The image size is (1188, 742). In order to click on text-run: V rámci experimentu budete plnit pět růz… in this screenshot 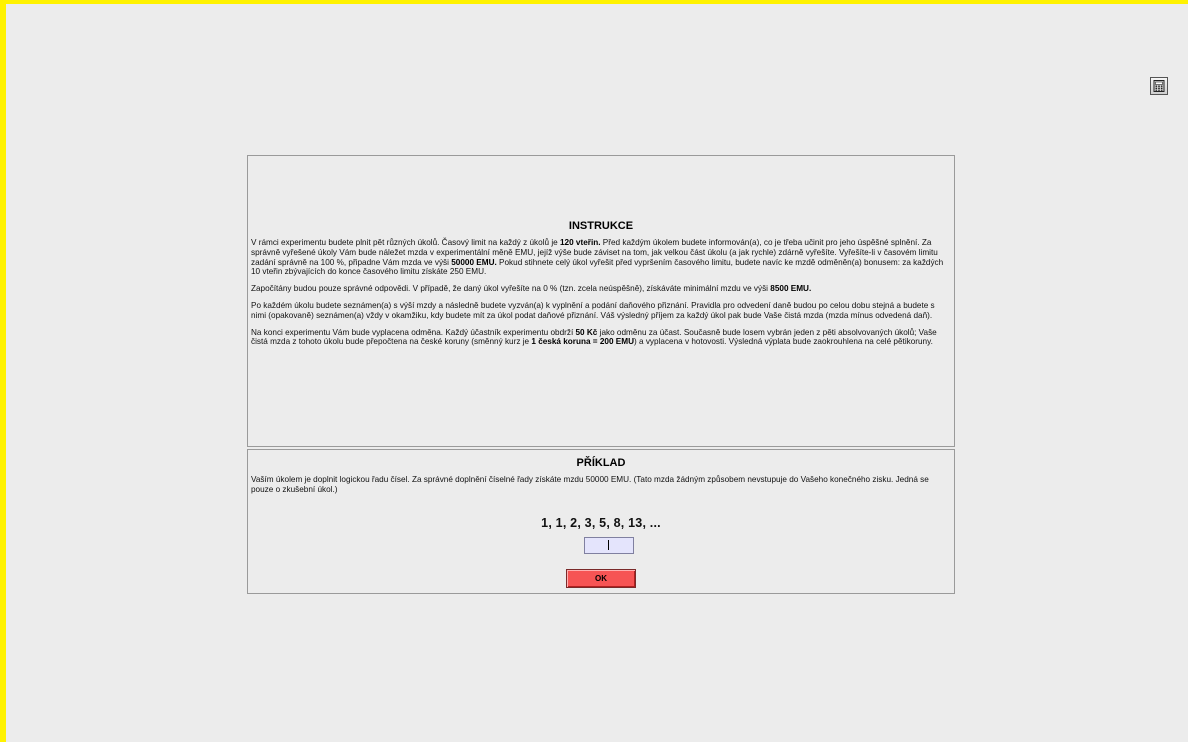, I will do `click(405, 242)`.